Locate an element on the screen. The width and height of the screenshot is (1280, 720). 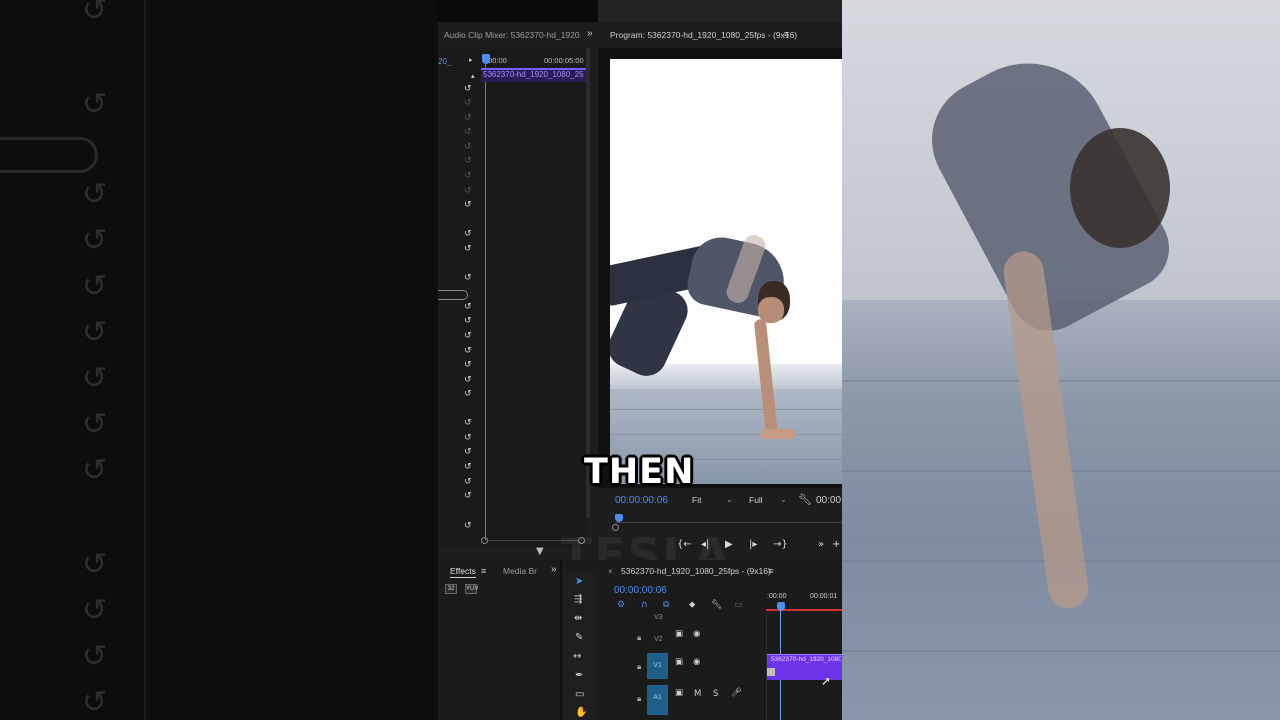
program-mini-timeline is located at coordinates (728, 518).